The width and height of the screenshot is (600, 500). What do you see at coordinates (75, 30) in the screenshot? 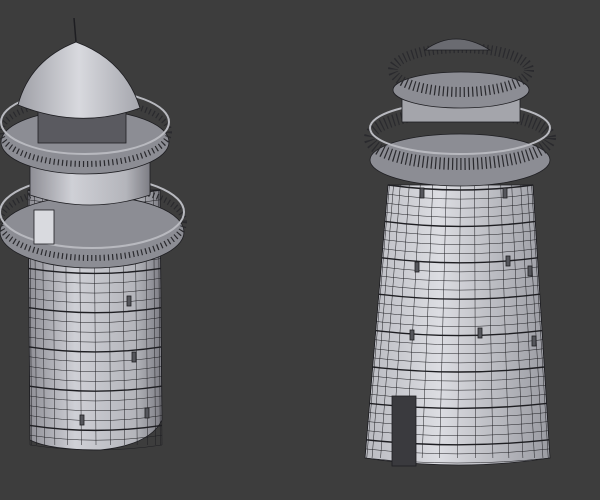
I see `spire` at bounding box center [75, 30].